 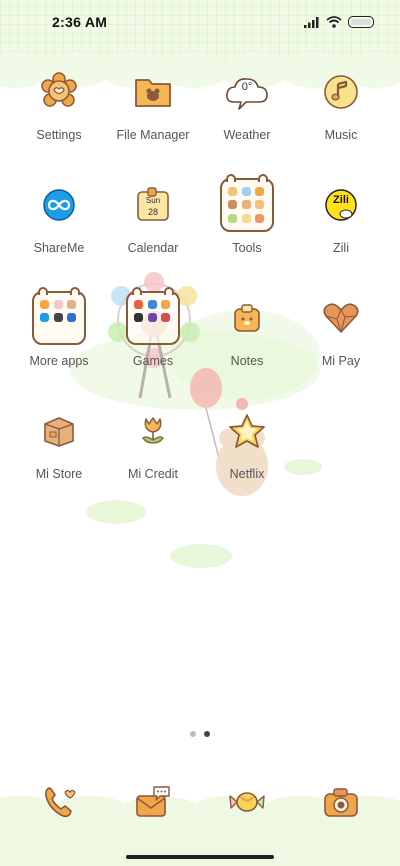 I want to click on more-apps-folder-icon, so click(x=59, y=316).